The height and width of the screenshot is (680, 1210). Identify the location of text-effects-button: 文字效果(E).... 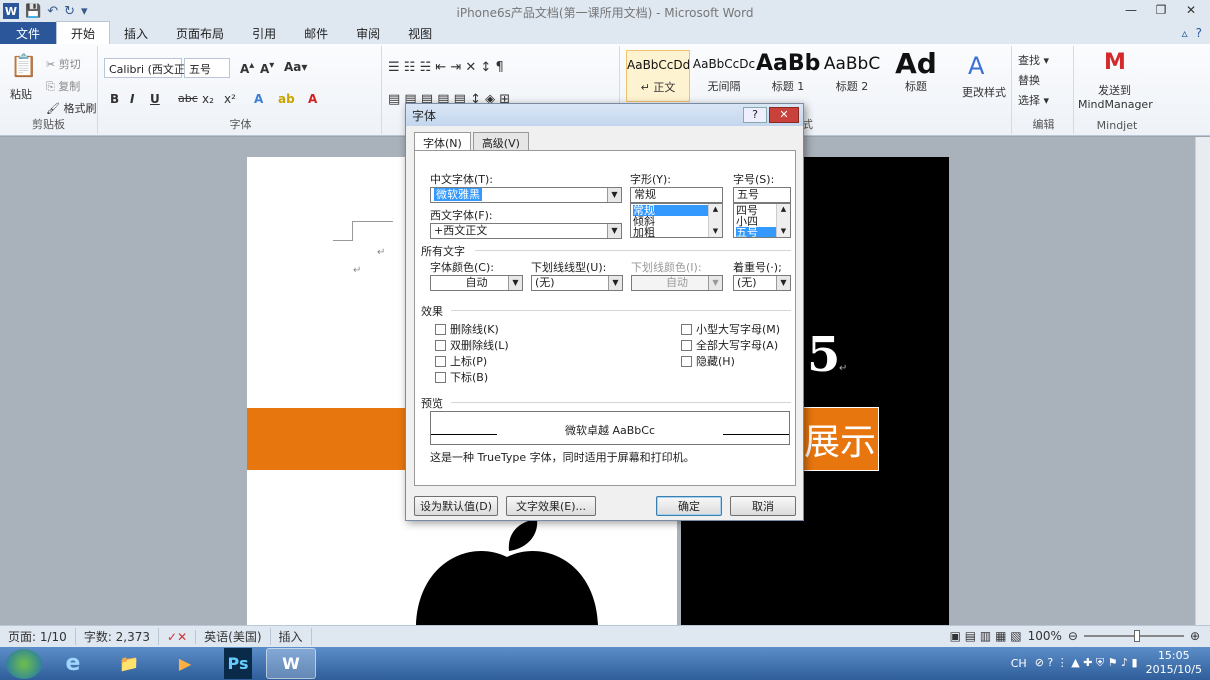
(551, 506).